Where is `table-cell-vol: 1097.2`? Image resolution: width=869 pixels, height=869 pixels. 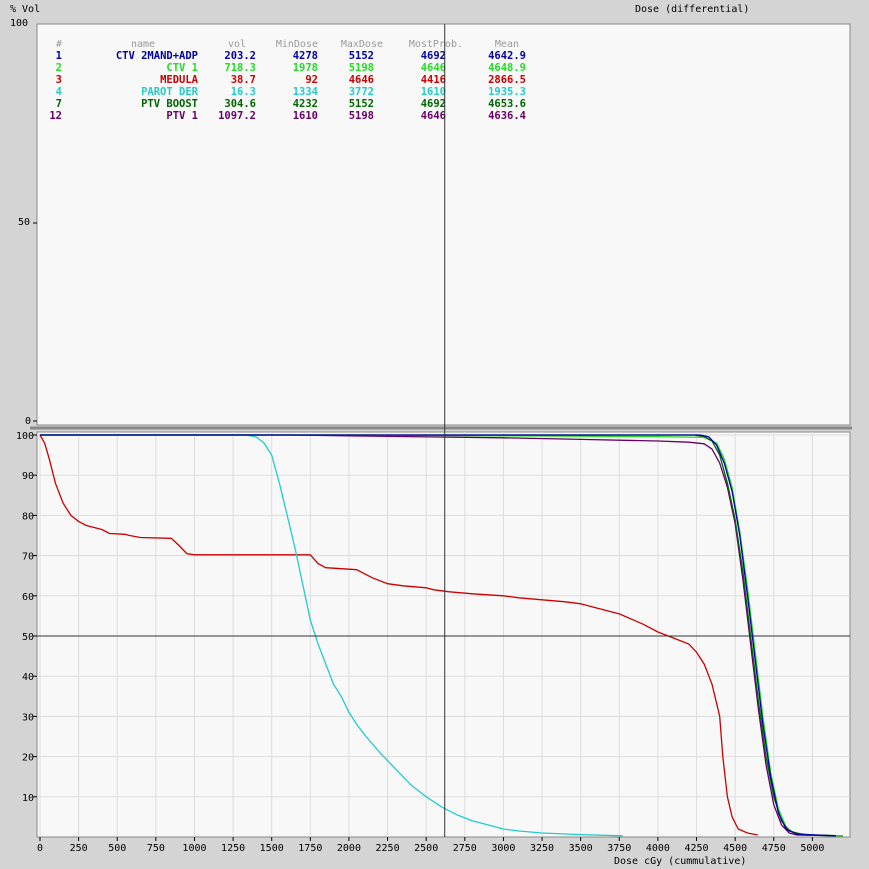 table-cell-vol: 1097.2 is located at coordinates (237, 116).